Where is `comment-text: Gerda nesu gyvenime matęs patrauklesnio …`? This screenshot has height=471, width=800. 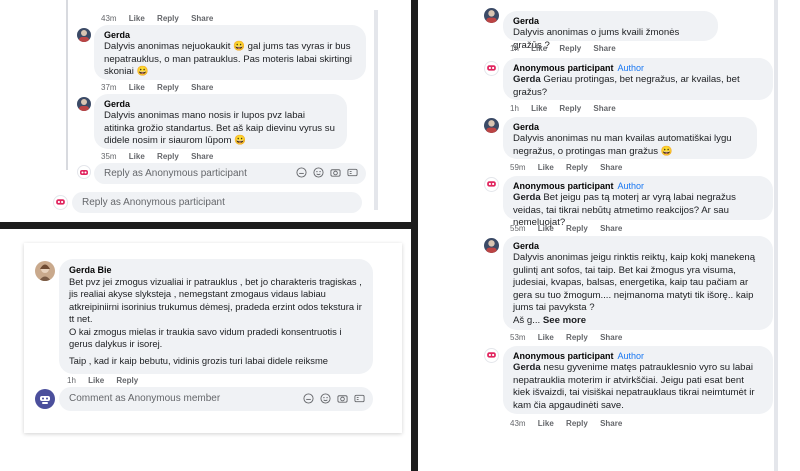 comment-text: Gerda nesu gyvenime matęs patrauklesnio … is located at coordinates (638, 387).